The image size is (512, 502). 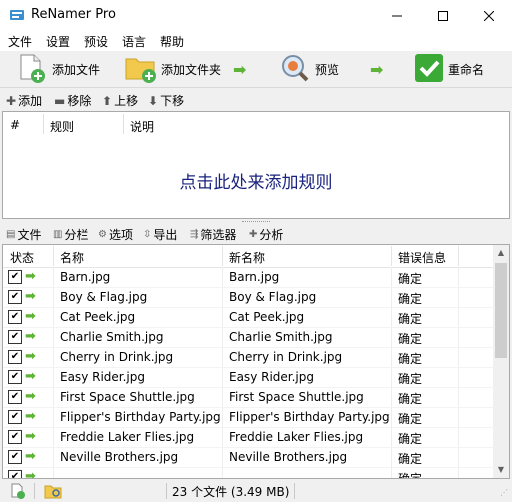 What do you see at coordinates (294, 491) in the screenshot?
I see `status-divider` at bounding box center [294, 491].